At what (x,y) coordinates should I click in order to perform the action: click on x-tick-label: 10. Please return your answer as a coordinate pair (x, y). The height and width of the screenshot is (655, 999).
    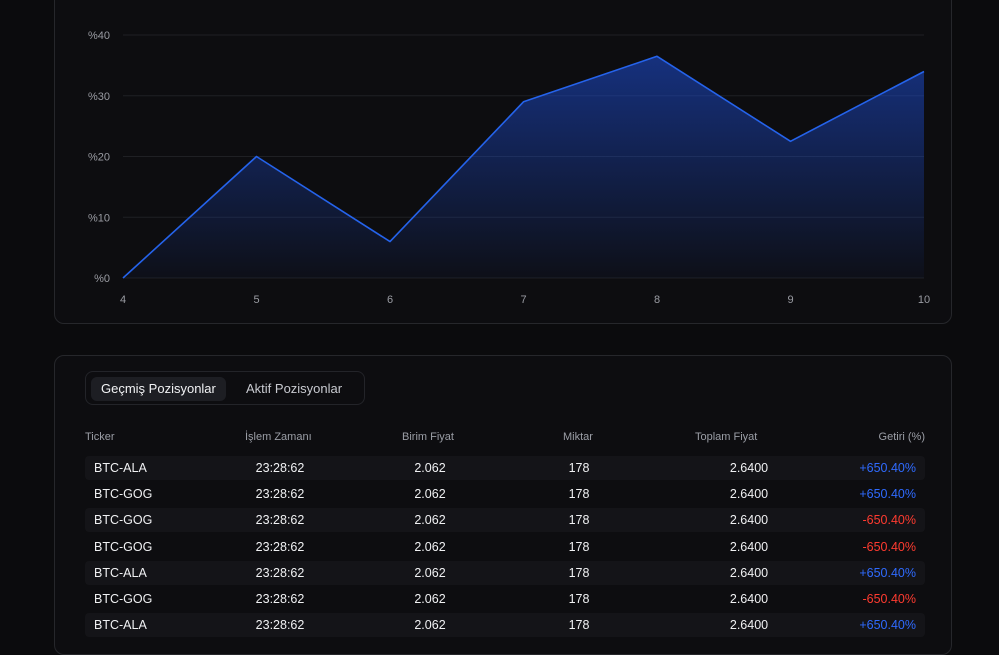
    Looking at the image, I should click on (924, 300).